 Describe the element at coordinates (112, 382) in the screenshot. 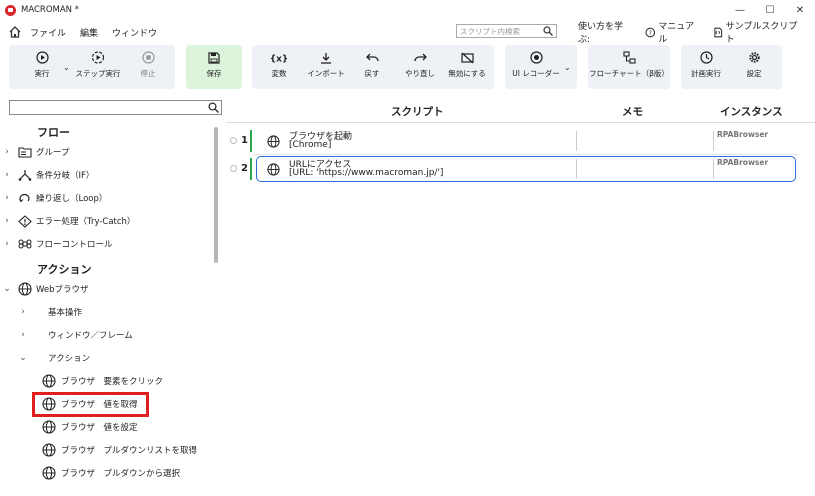

I see `action-label: ブラウザ 要素をクリック` at that location.